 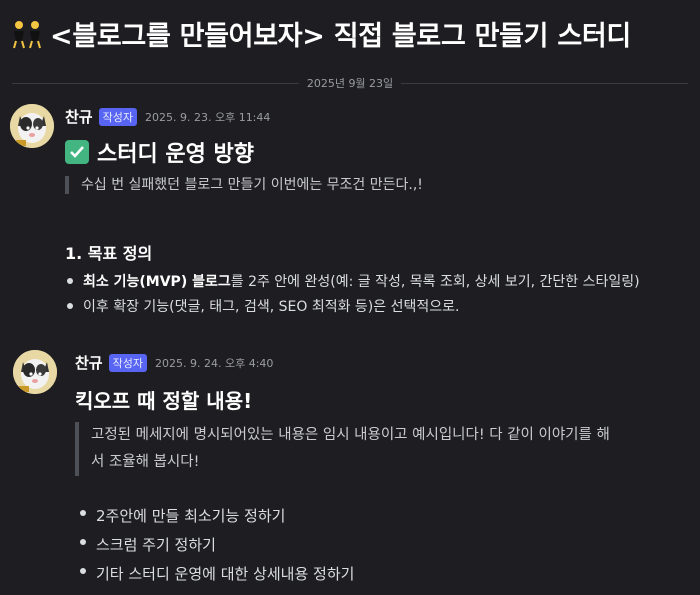 What do you see at coordinates (244, 185) in the screenshot?
I see `blockquote: 수십 번 실패했던 블로그 만들기 이번에는 무조건 만든다.,!` at bounding box center [244, 185].